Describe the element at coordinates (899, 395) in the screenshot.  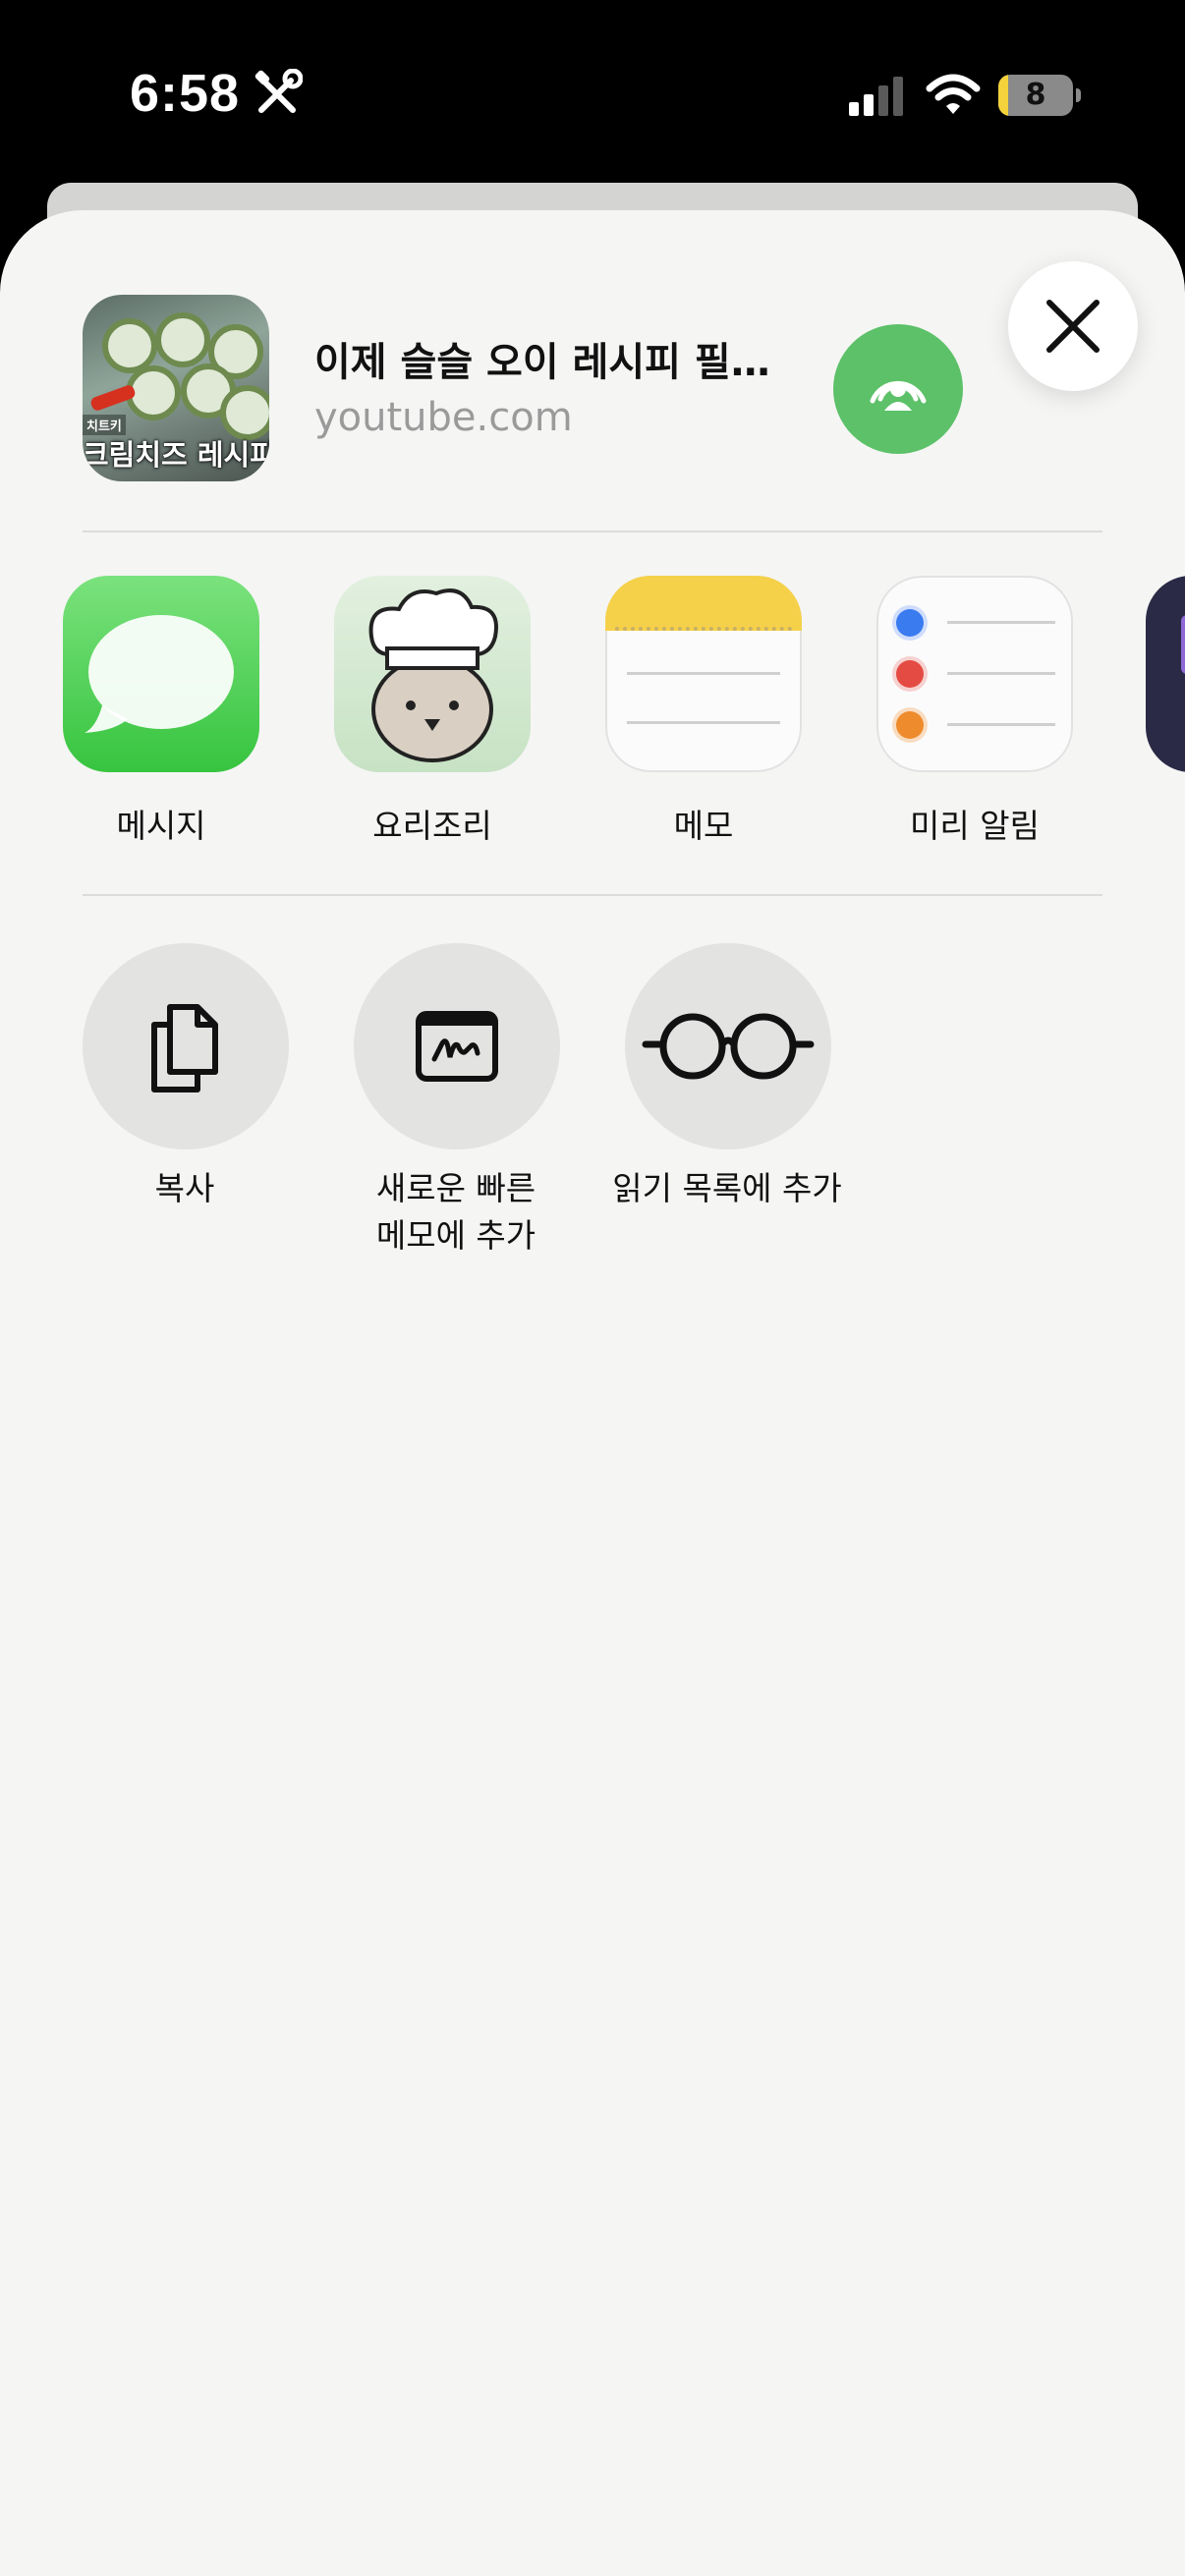
I see `airdrop-icon` at that location.